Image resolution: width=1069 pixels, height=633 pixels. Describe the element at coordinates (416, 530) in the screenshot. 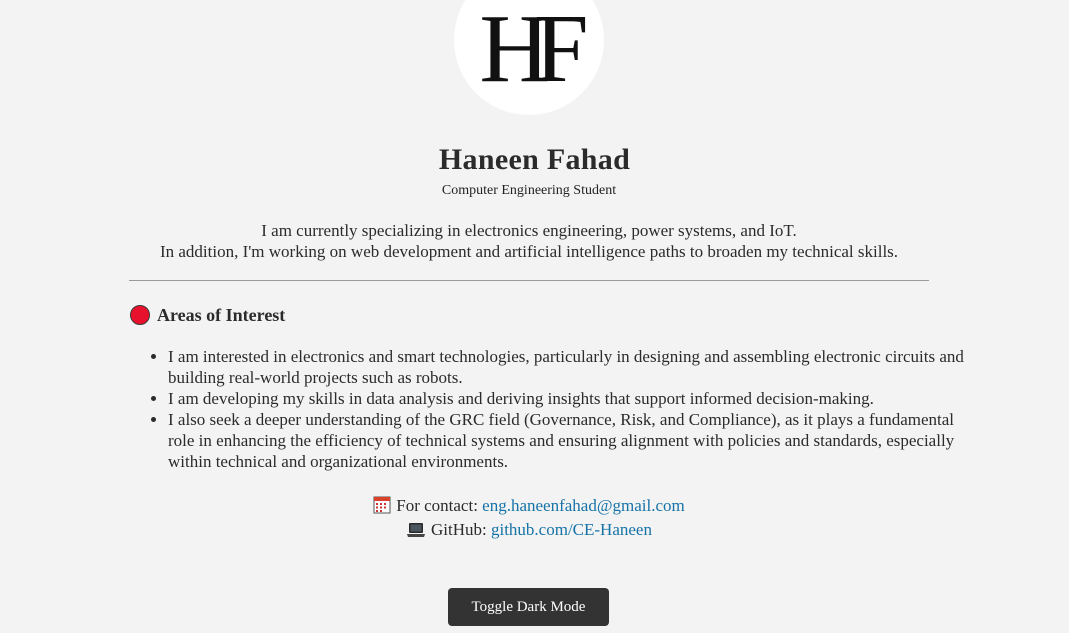

I see `laptop-icon` at that location.